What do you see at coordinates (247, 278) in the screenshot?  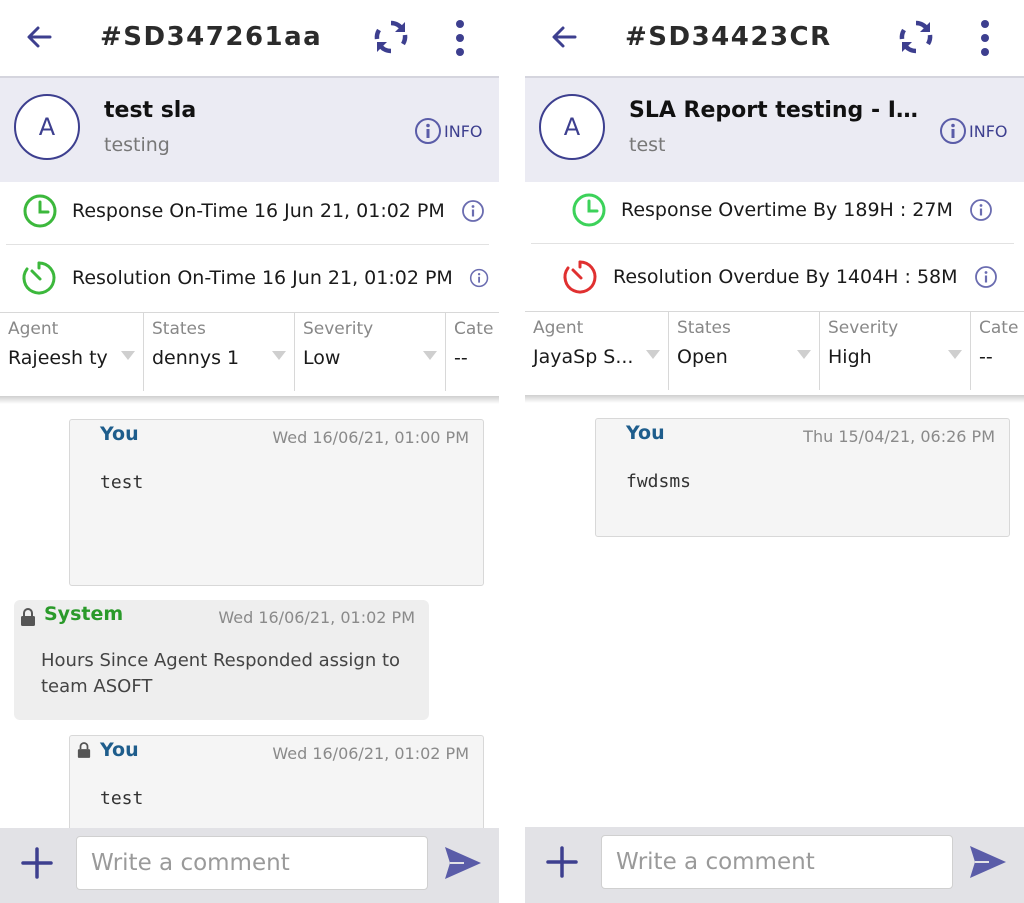 I see `sla-resolution-row: Resolution On-Time 16 Jun 21, 01:02 PM` at bounding box center [247, 278].